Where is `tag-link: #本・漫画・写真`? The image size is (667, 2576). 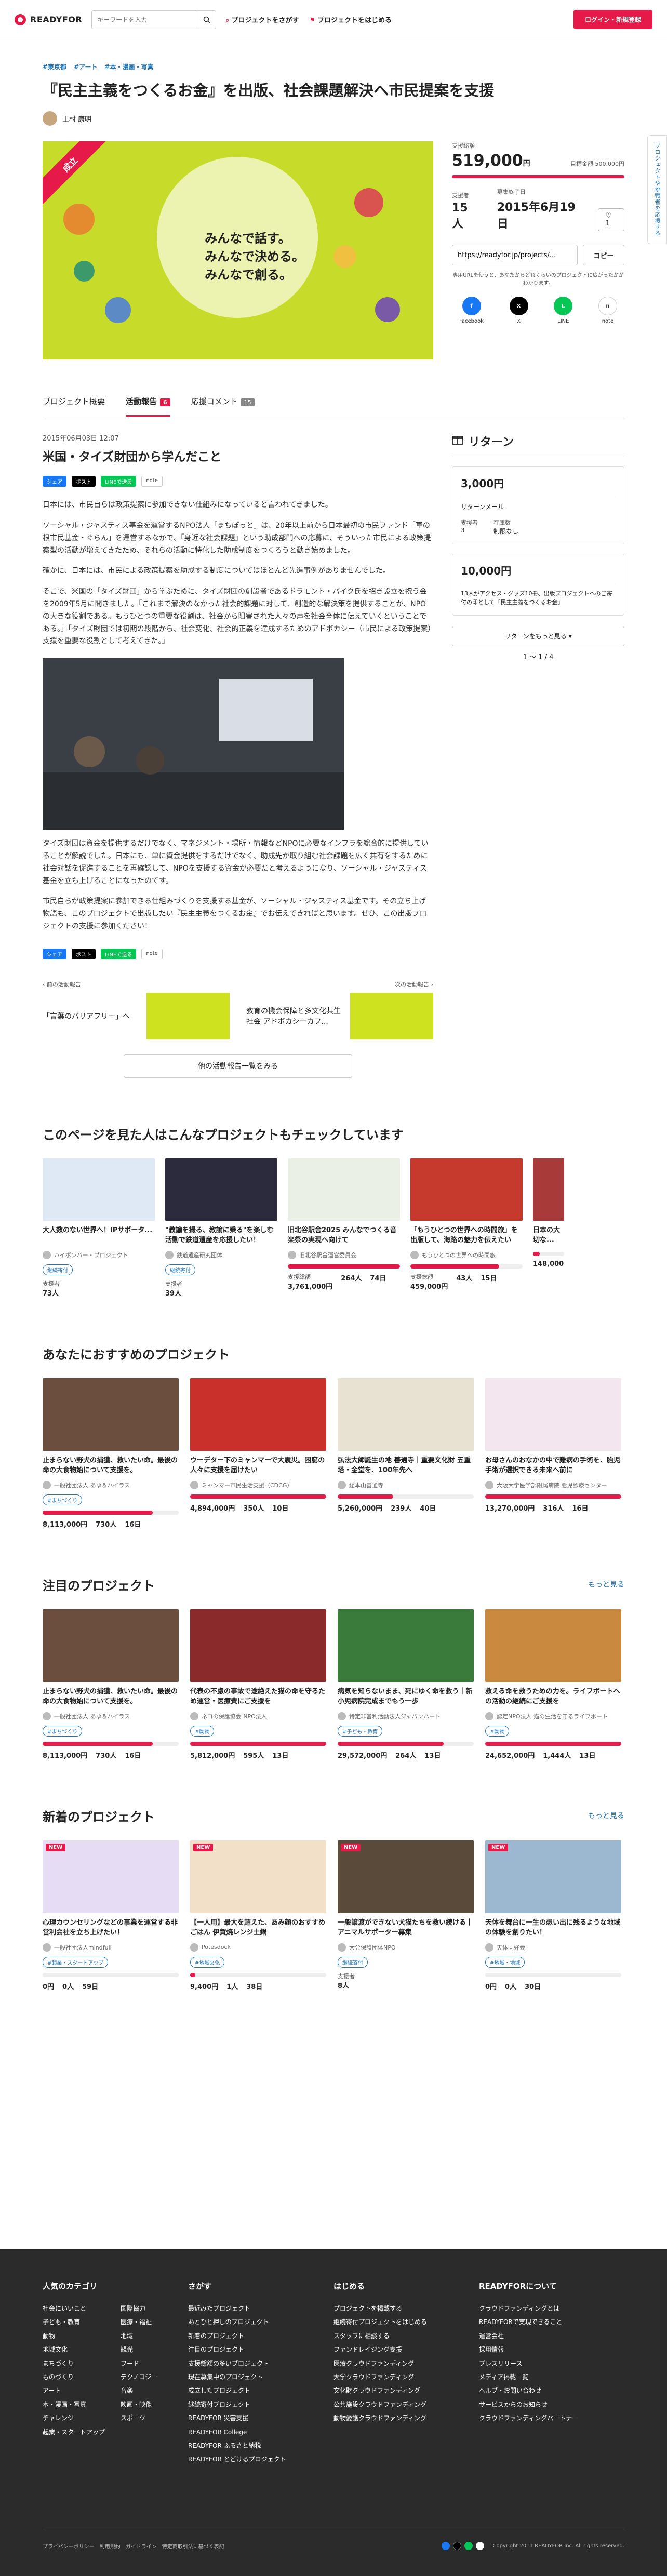
tag-link: #本・漫画・写真 is located at coordinates (128, 66).